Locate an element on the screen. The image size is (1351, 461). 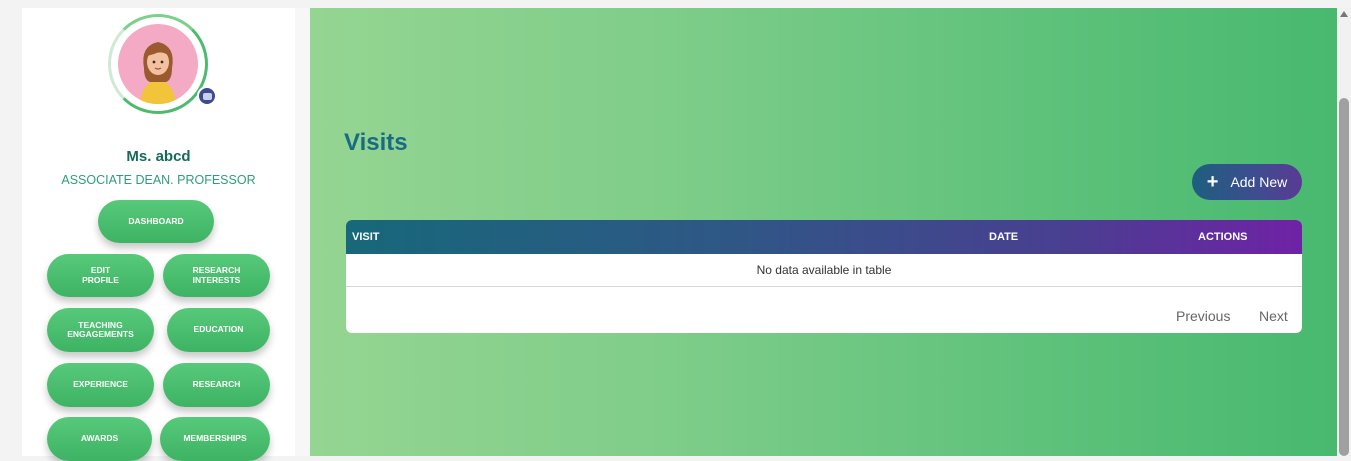
experience-button: EXPERIENCE is located at coordinates (100, 385).